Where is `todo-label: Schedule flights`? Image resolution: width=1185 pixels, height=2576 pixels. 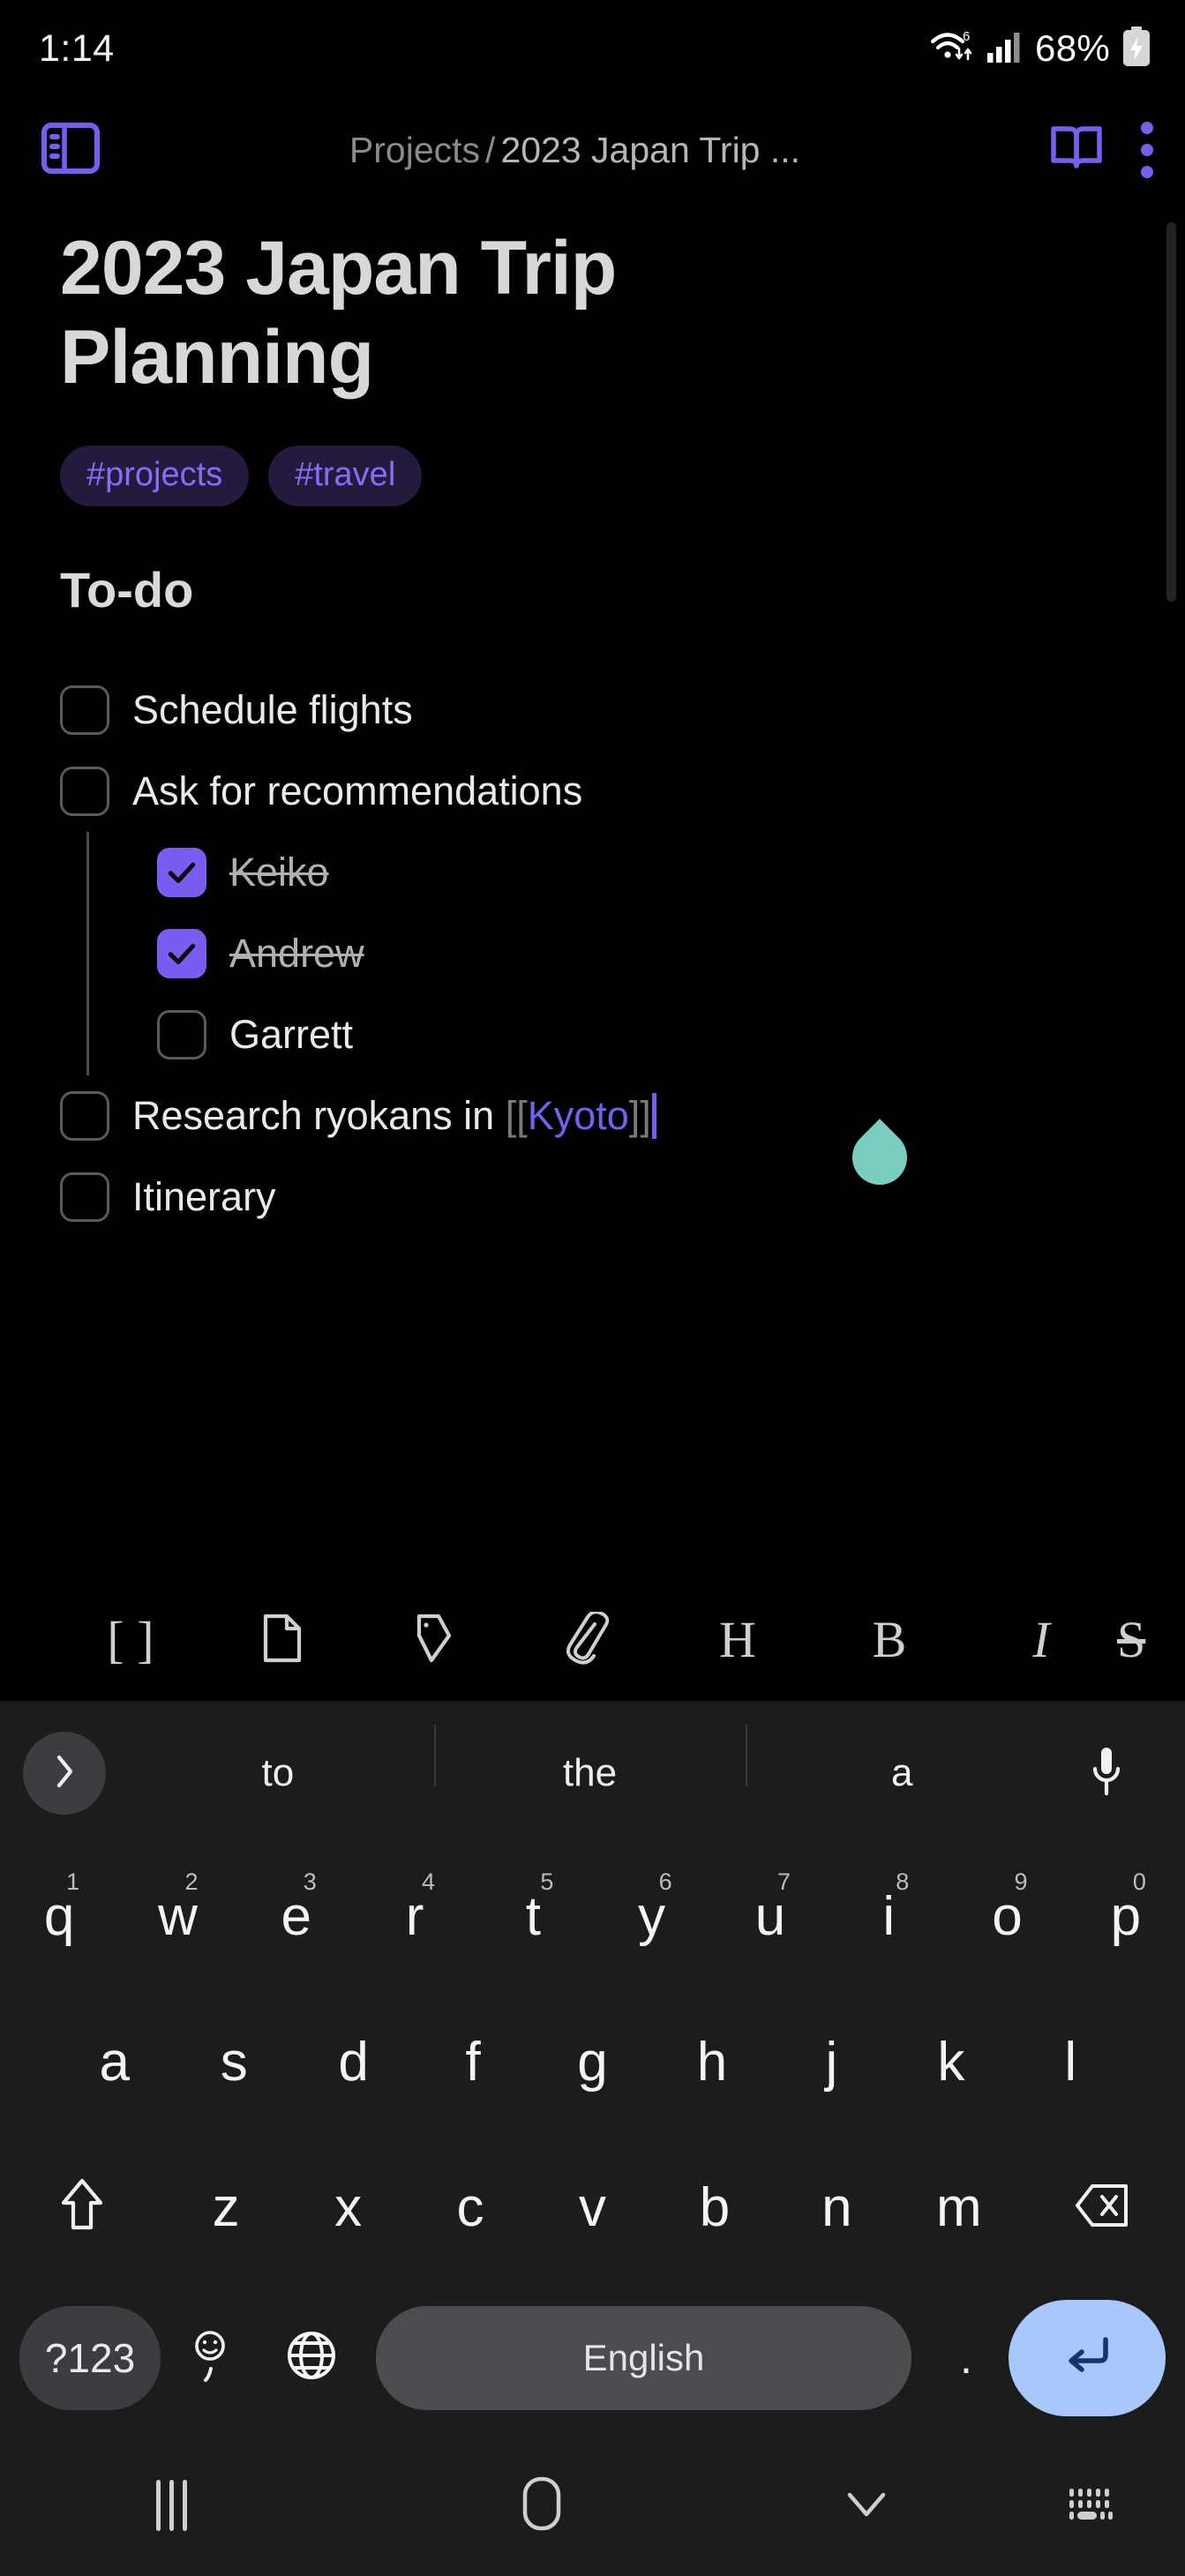
todo-label: Schedule flights is located at coordinates (272, 710).